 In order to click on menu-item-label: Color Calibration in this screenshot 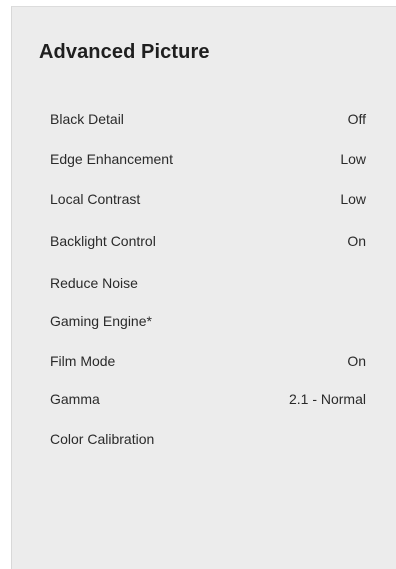, I will do `click(102, 439)`.